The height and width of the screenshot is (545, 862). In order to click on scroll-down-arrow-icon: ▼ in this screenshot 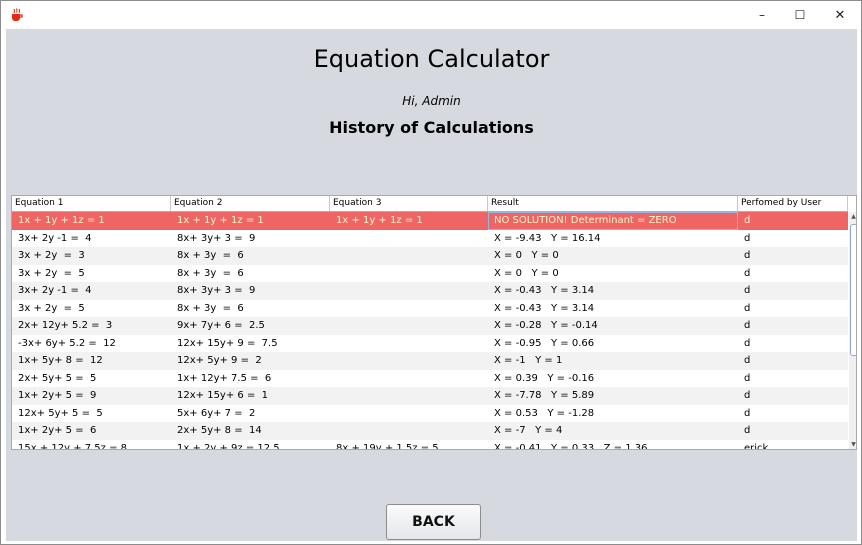, I will do `click(852, 444)`.